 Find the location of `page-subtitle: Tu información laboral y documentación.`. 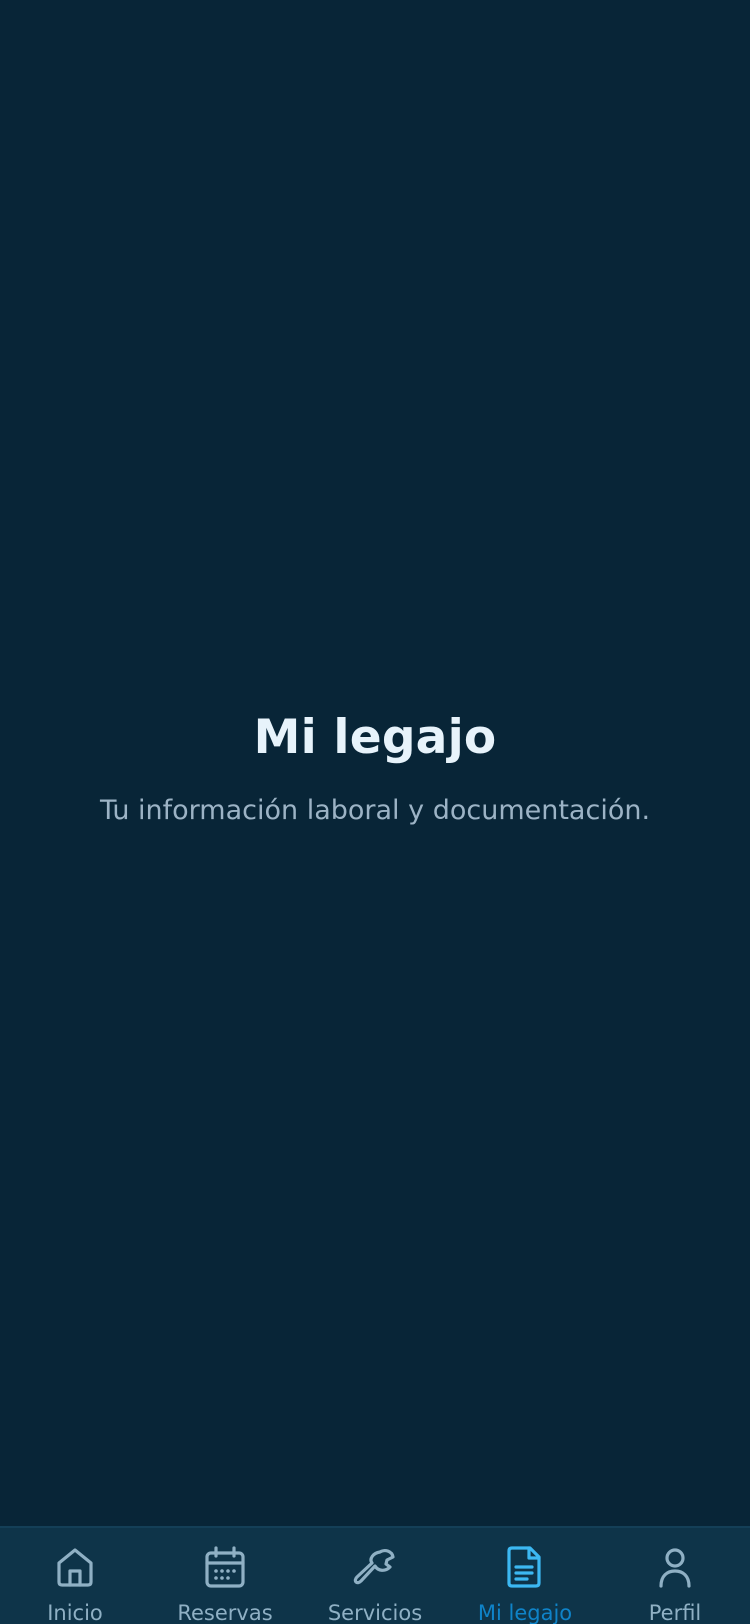

page-subtitle: Tu información laboral y documentación. is located at coordinates (375, 810).